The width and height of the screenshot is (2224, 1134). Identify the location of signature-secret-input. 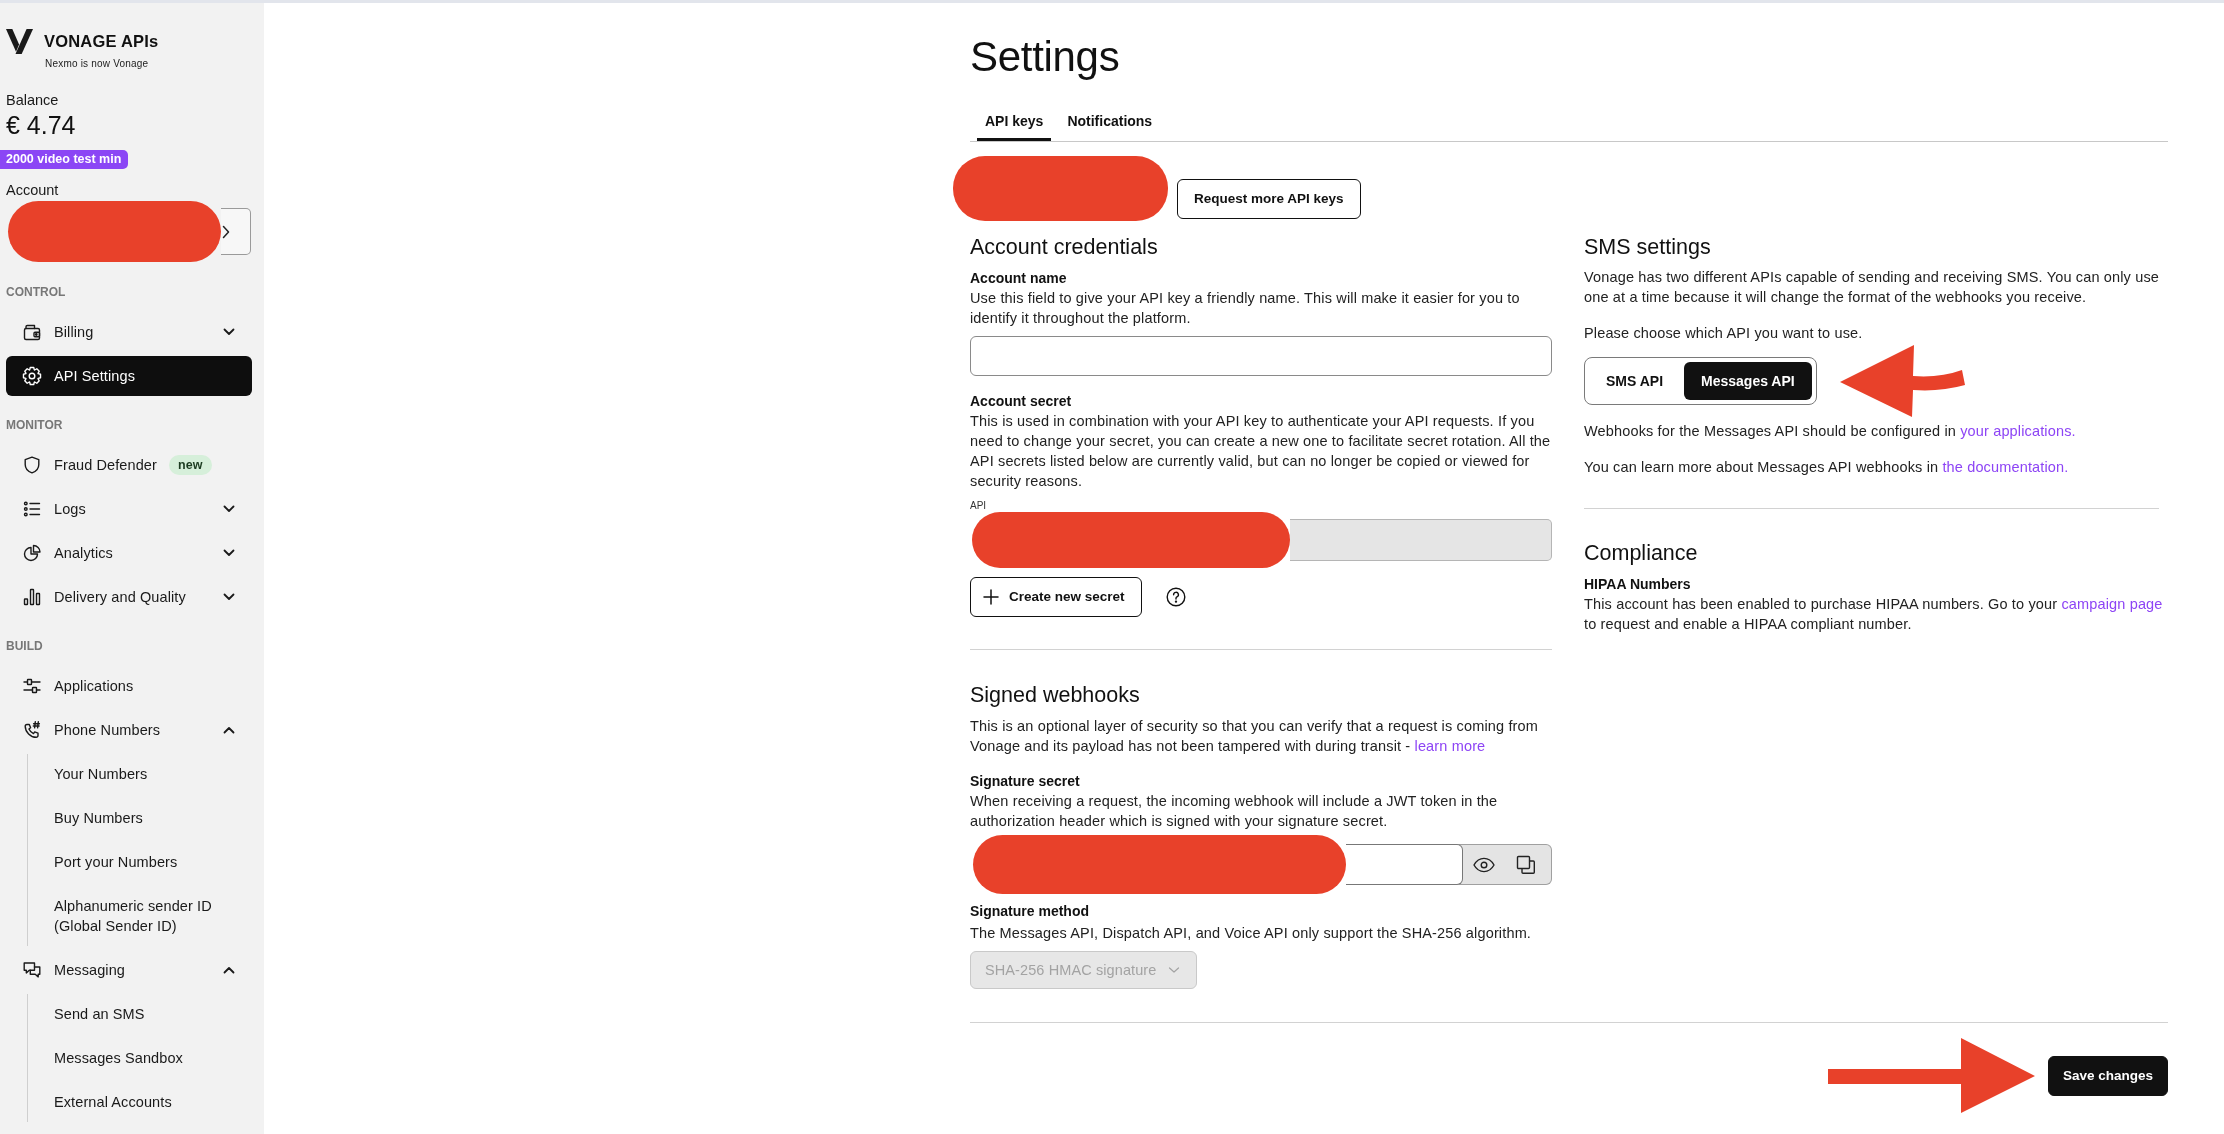
(1404, 864).